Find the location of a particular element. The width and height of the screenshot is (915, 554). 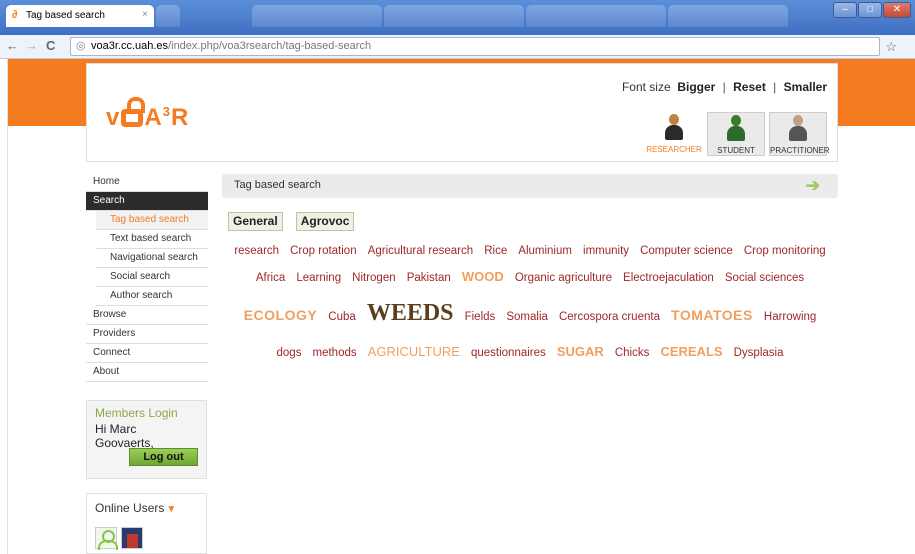

tag-link: Computer science is located at coordinates (686, 251).